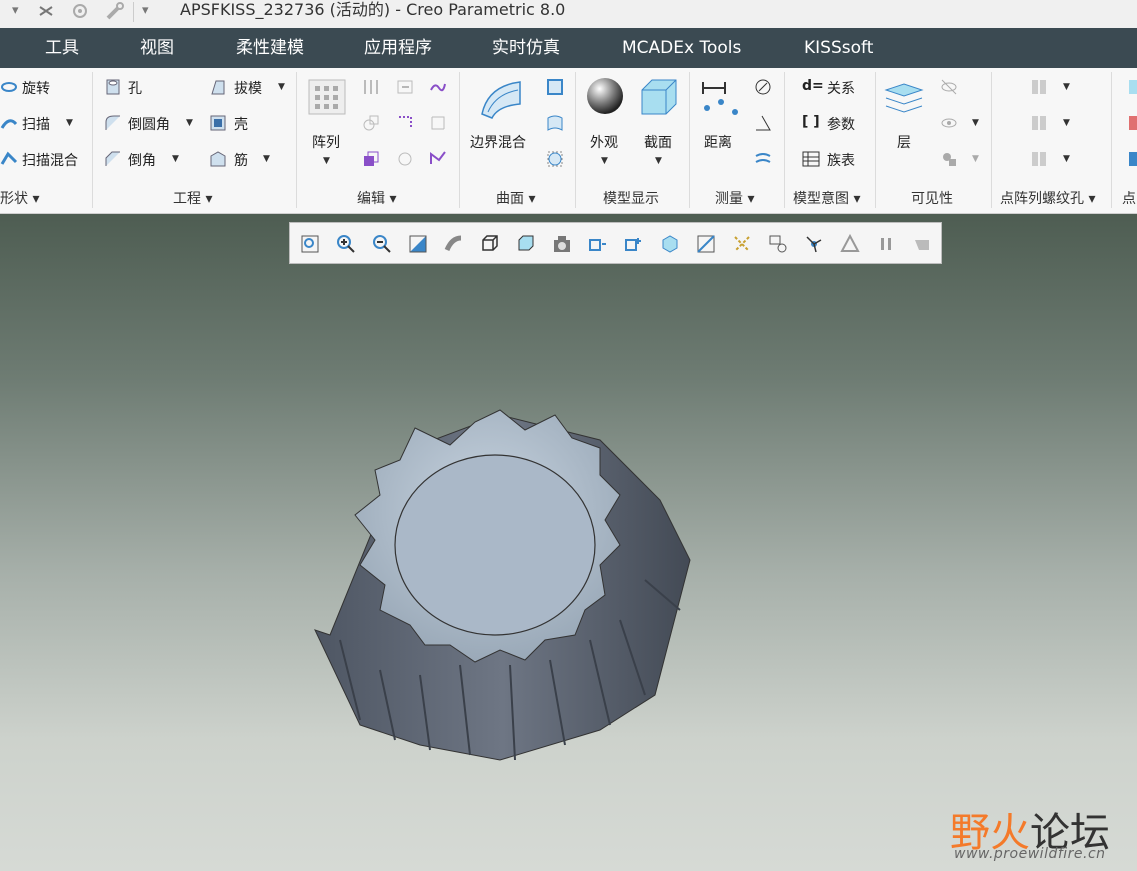 This screenshot has height=871, width=1137. Describe the element at coordinates (905, 98) in the screenshot. I see `layers-icon` at that location.